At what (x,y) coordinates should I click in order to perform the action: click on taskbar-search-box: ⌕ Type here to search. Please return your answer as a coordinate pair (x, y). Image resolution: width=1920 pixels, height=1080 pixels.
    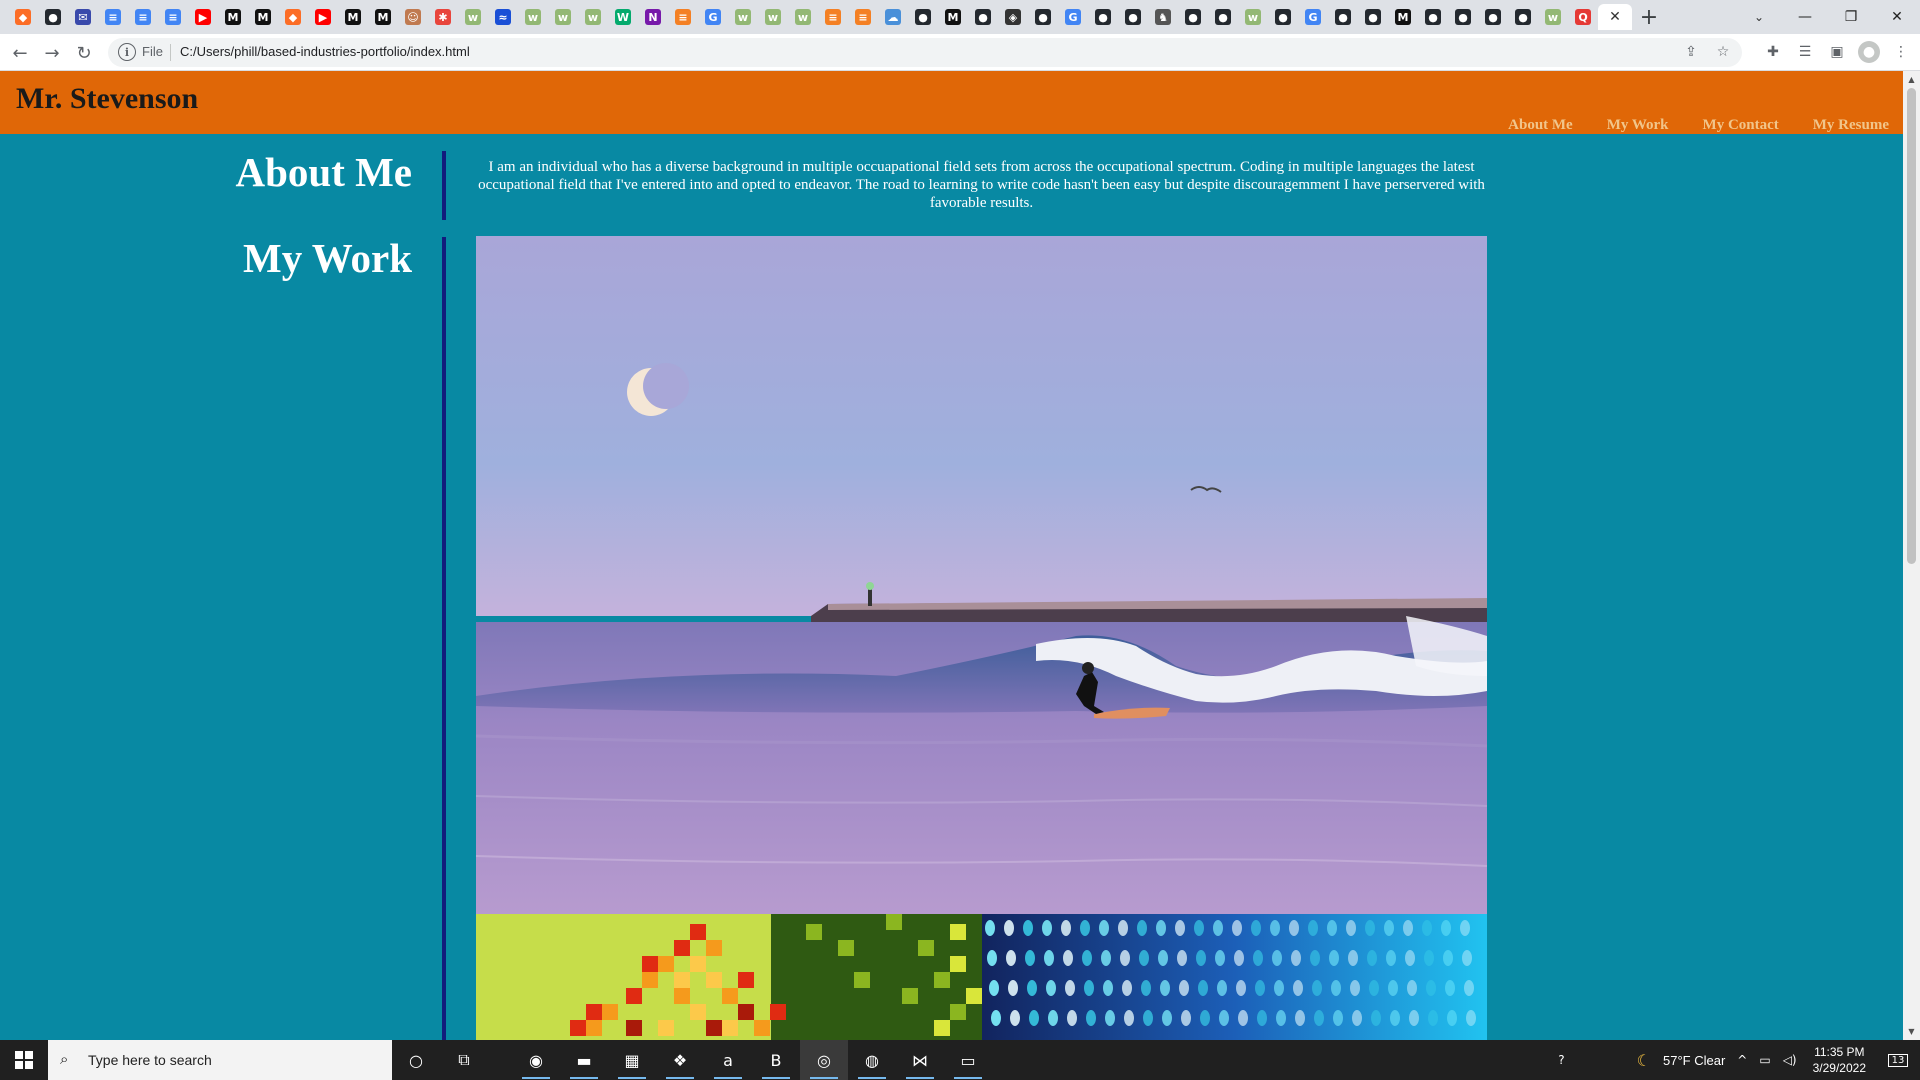
    Looking at the image, I should click on (220, 1060).